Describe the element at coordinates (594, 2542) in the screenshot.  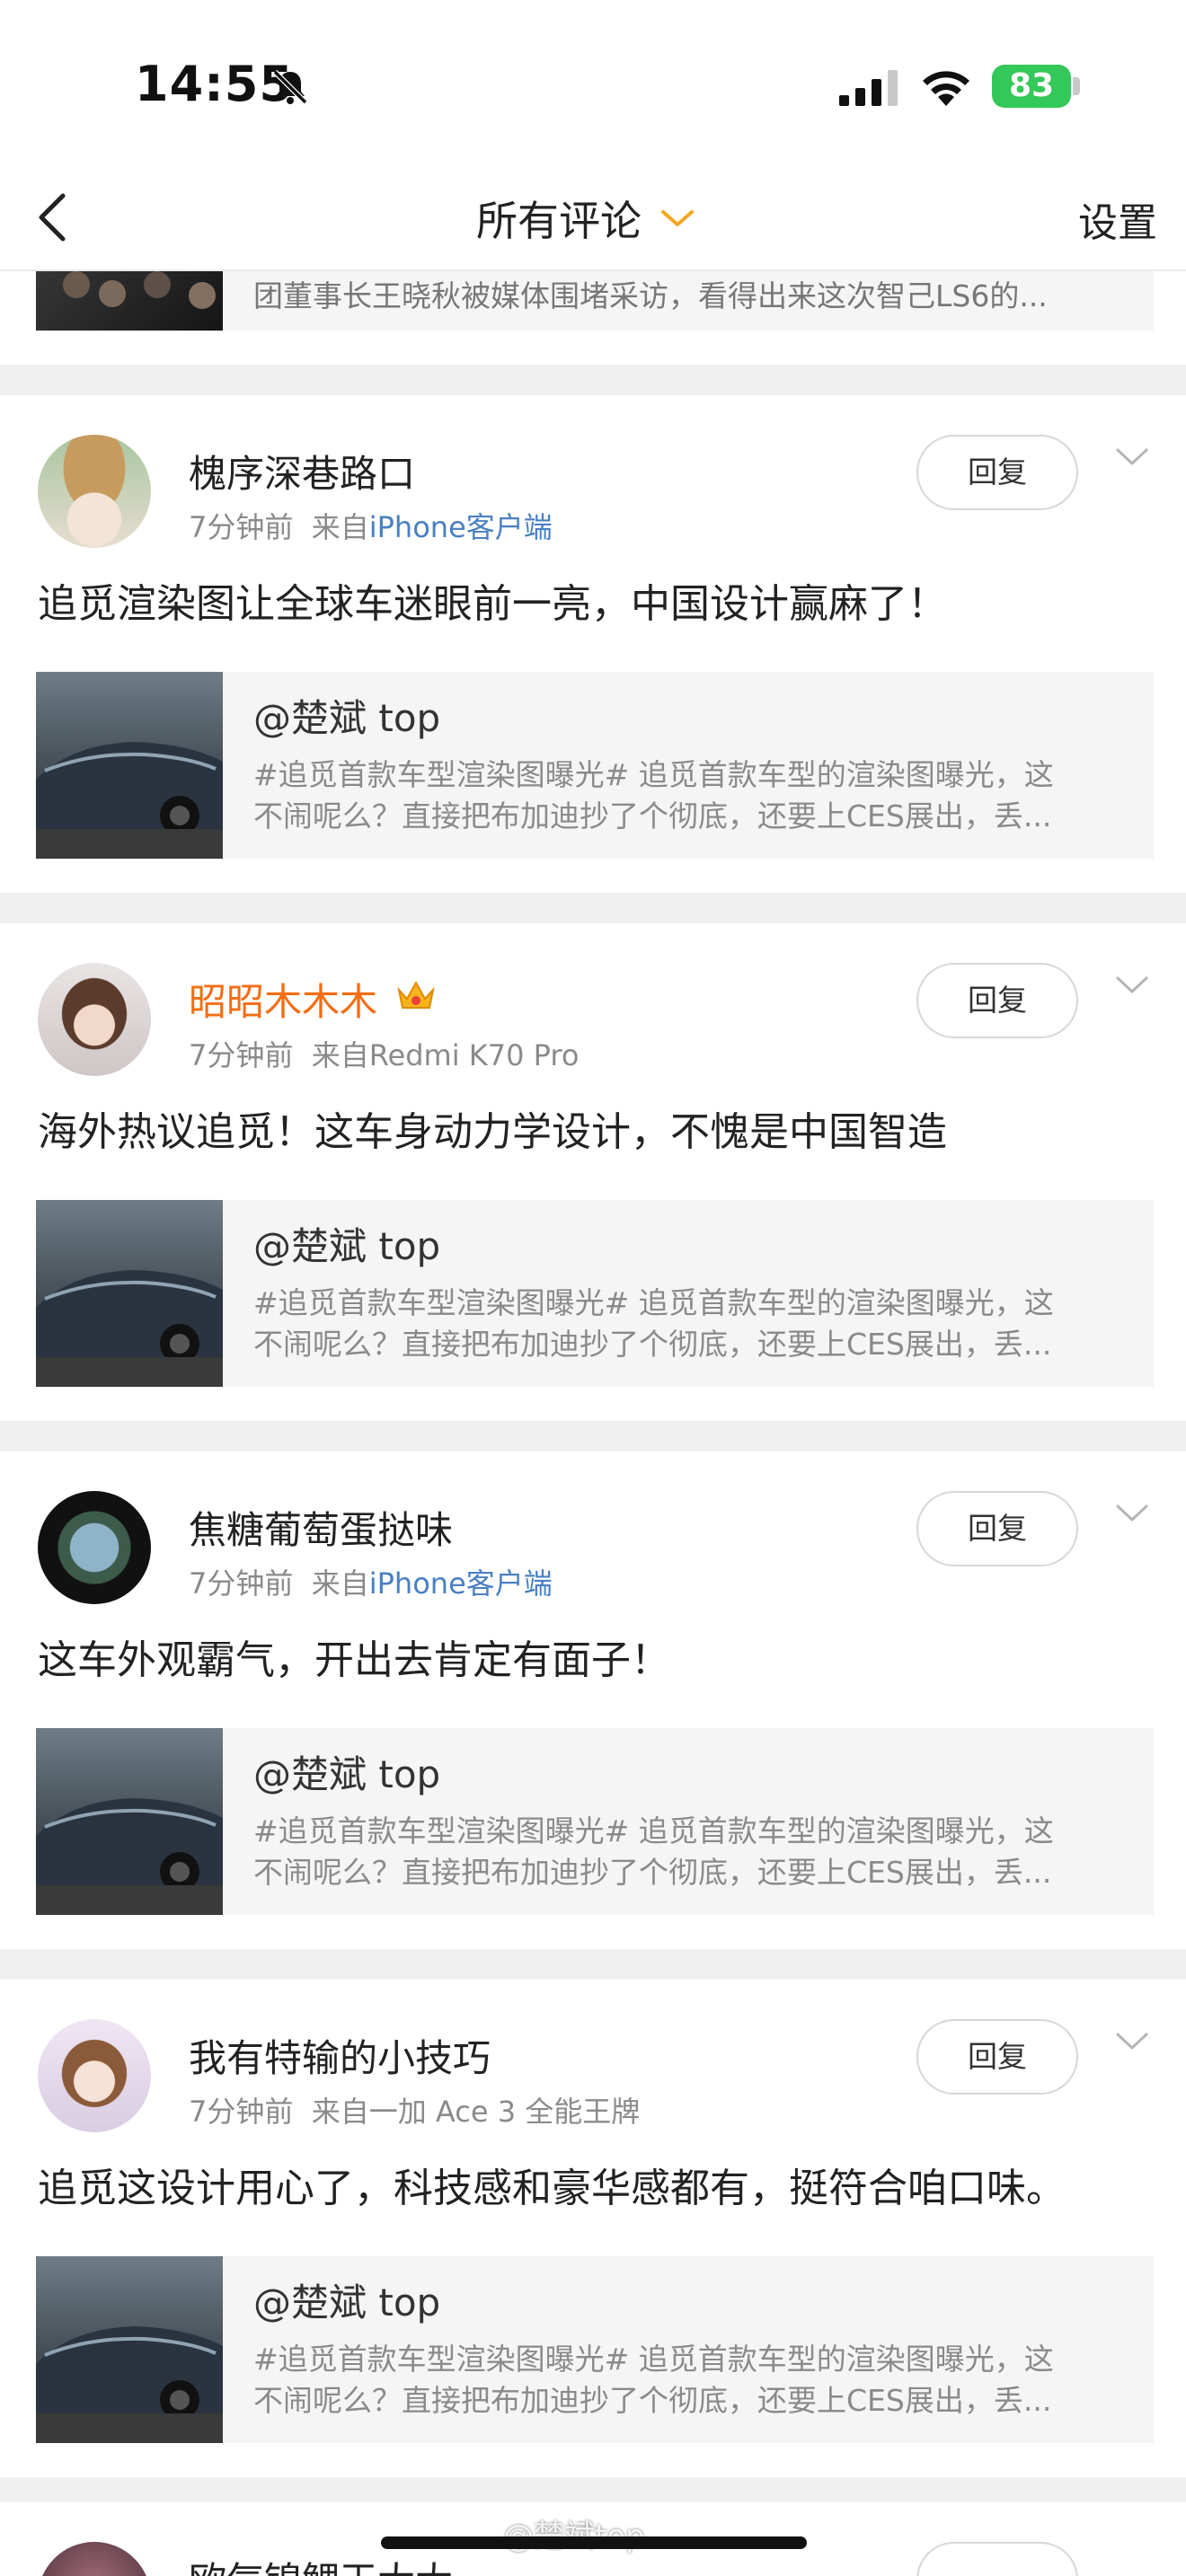
I see `home-indicator` at that location.